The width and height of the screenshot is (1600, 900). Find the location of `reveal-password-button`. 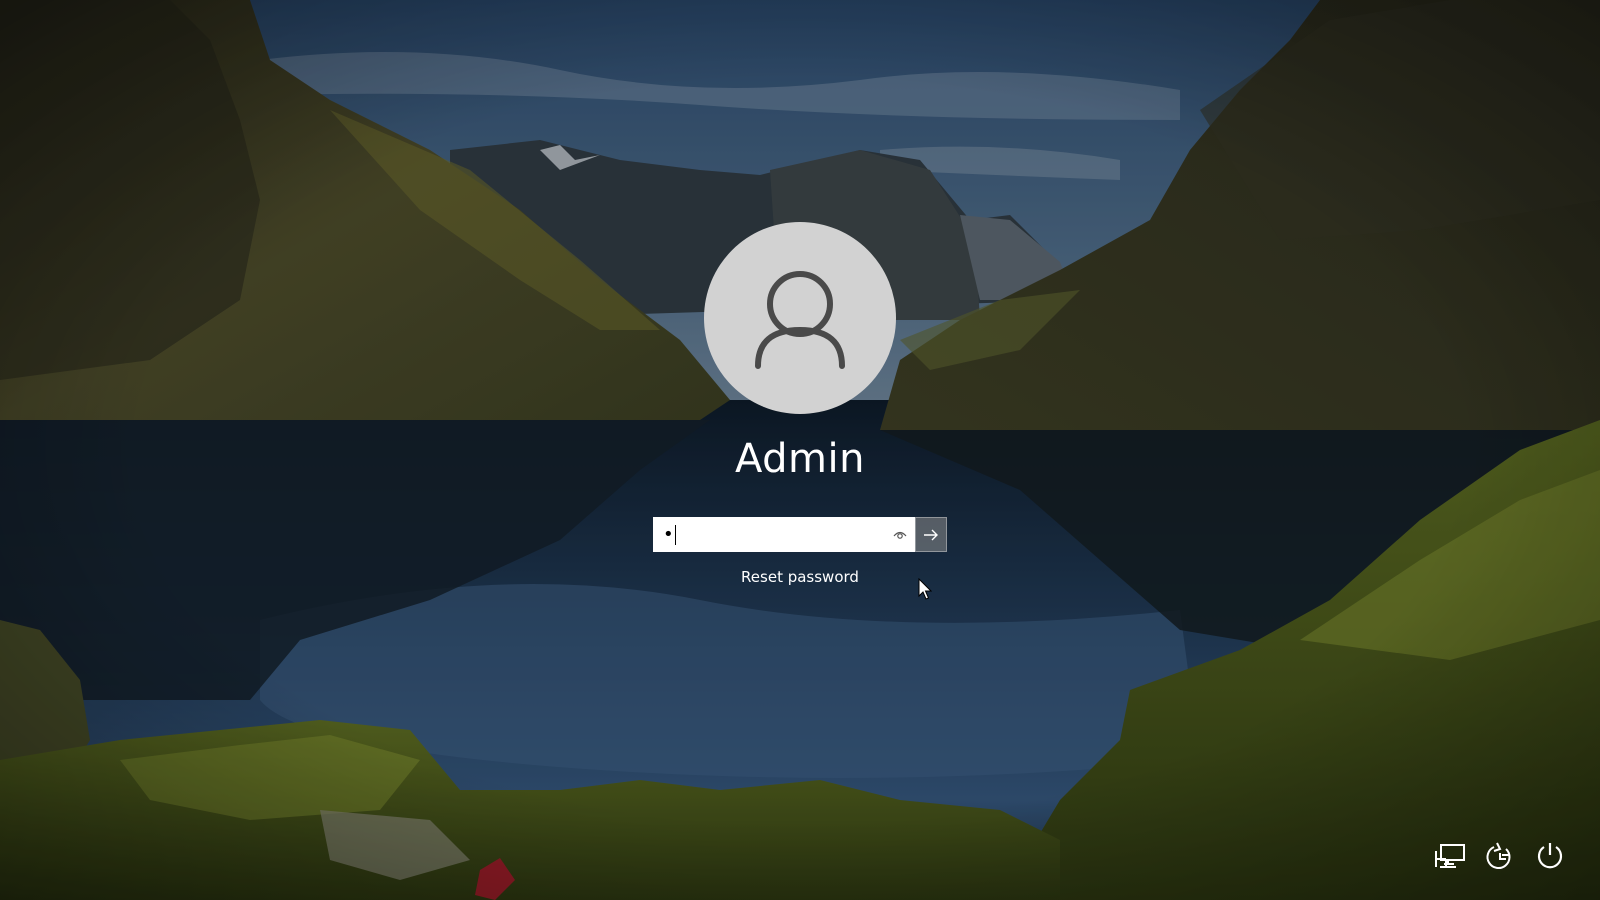

reveal-password-button is located at coordinates (900, 534).